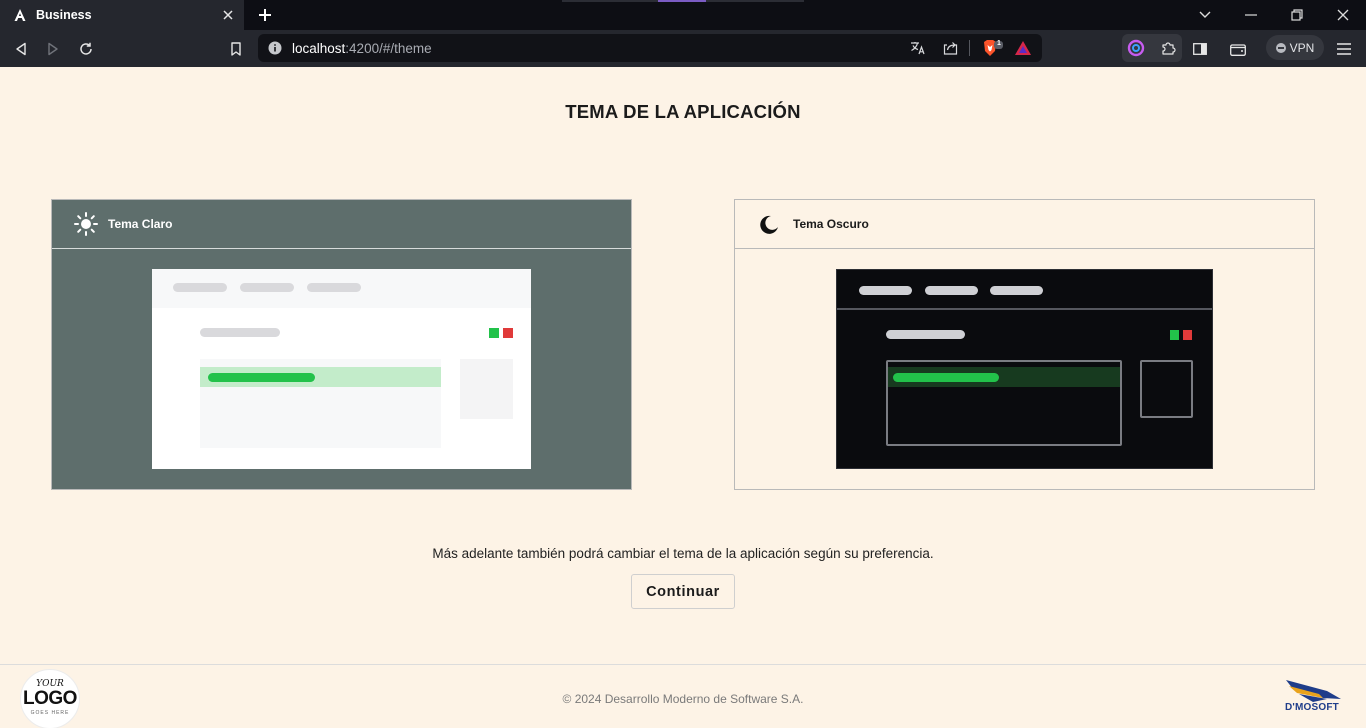 The height and width of the screenshot is (728, 1366). Describe the element at coordinates (683, 111) in the screenshot. I see `page-title: TEMA DE LA APLICACIÓN` at that location.